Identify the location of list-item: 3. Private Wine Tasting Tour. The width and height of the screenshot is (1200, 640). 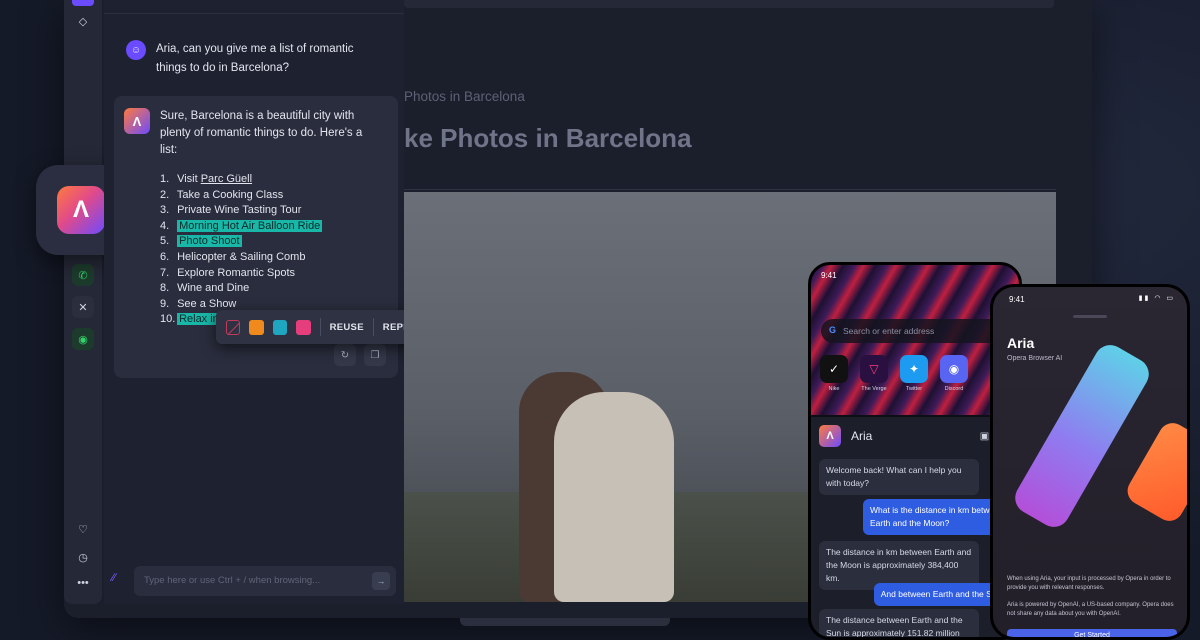
(231, 210).